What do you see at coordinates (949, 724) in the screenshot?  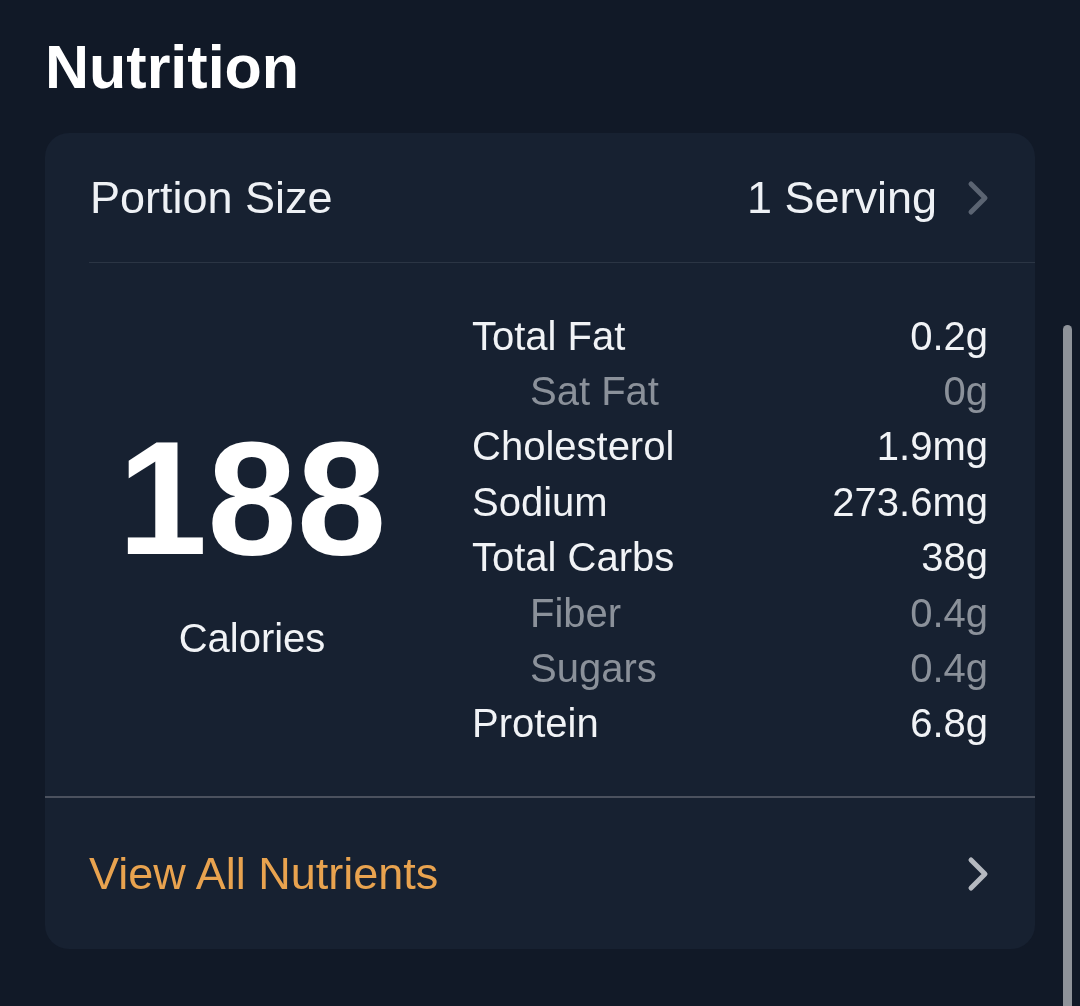 I see `nutrient-amount: 6.8g` at bounding box center [949, 724].